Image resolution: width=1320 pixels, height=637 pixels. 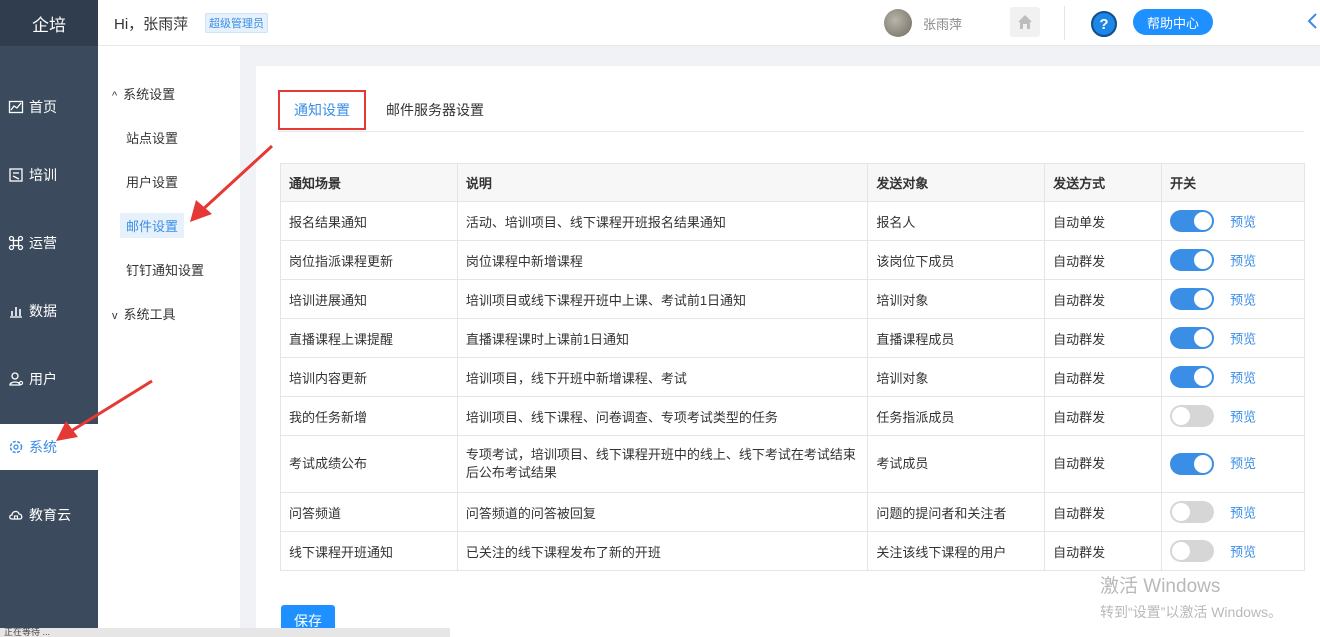 What do you see at coordinates (792, 377) in the screenshot?
I see `table-row: 培训内容更新 培训项目，线下开班中新增课程、考试 培训对象 自动群发 预览` at bounding box center [792, 377].